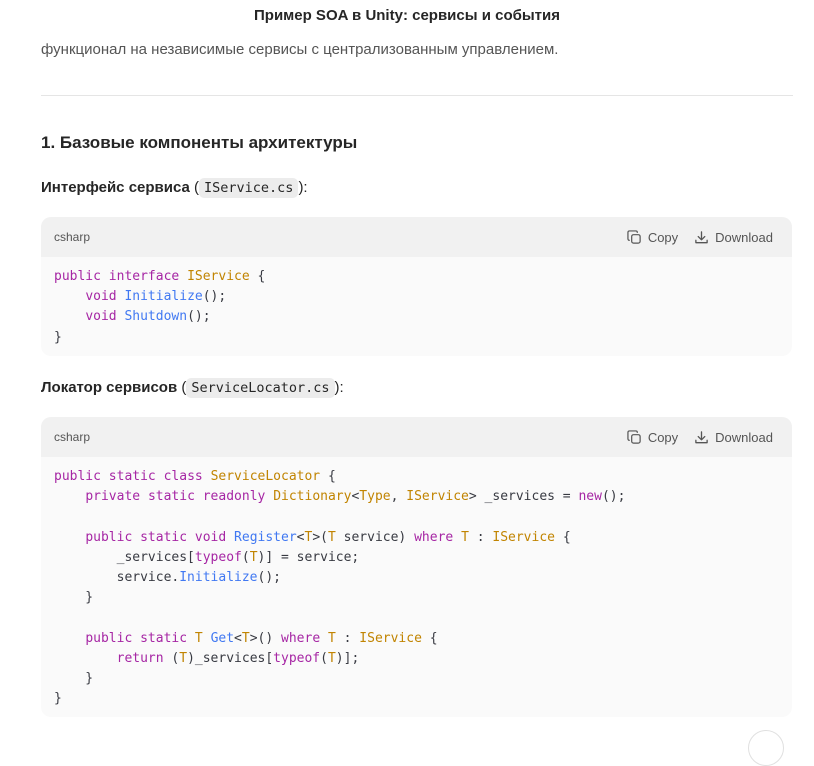  I want to click on code-actions: Copy Download, so click(700, 237).